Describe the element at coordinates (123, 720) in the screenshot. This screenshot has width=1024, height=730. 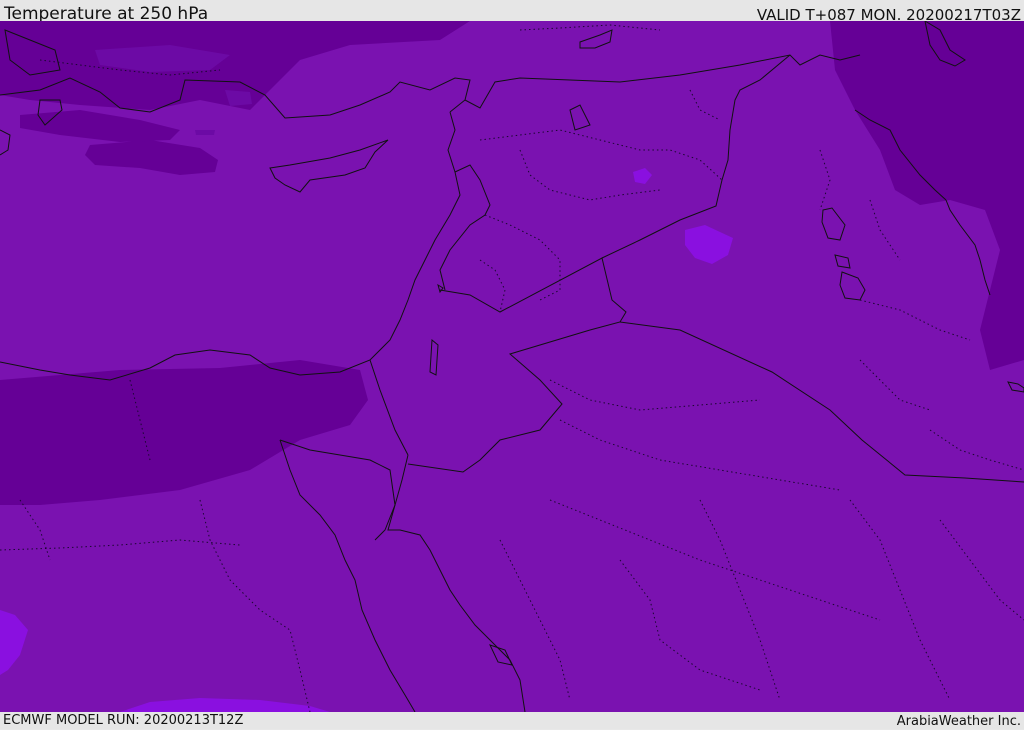
I see `model-run: ECMWF MODEL RUN: 20200213T12Z` at that location.